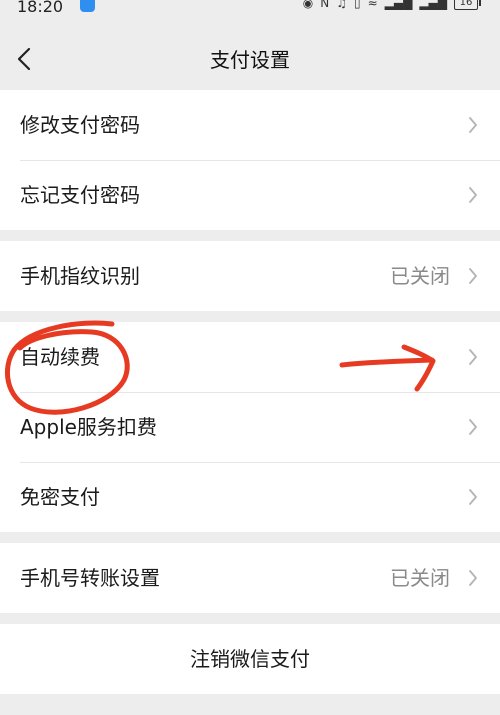  I want to click on forgot-pay-password-row: 忘记支付密码, so click(250, 195).